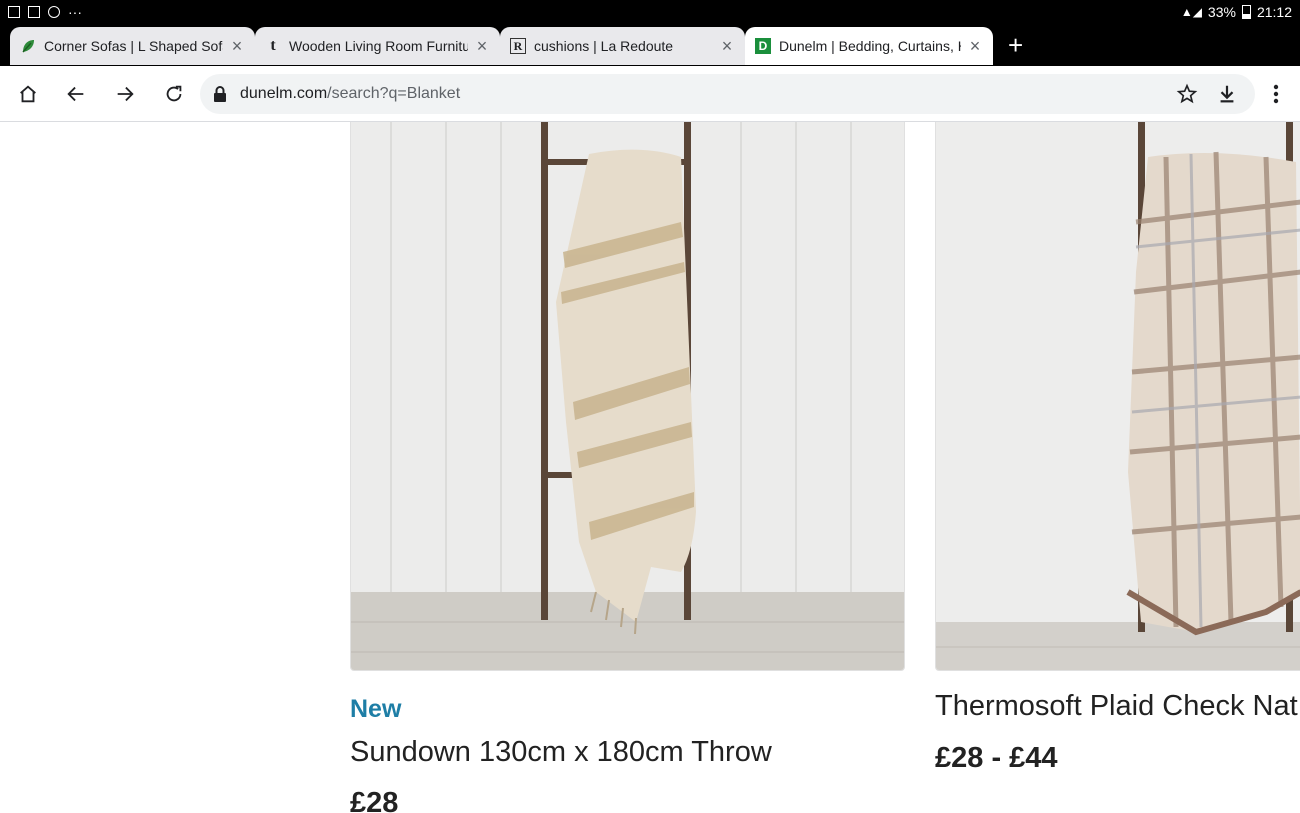  I want to click on reload-icon, so click(174, 93).